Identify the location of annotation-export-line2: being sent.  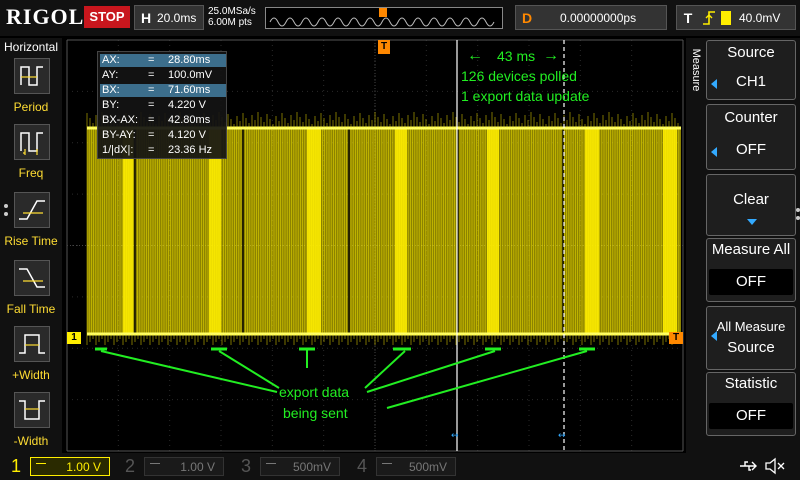
(315, 413).